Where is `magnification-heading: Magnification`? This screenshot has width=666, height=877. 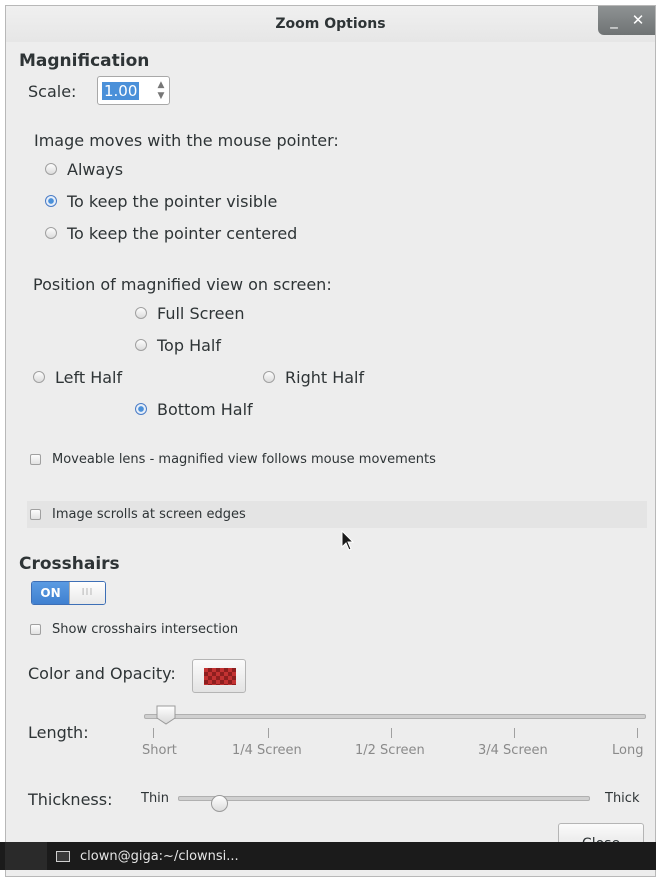
magnification-heading: Magnification is located at coordinates (84, 61).